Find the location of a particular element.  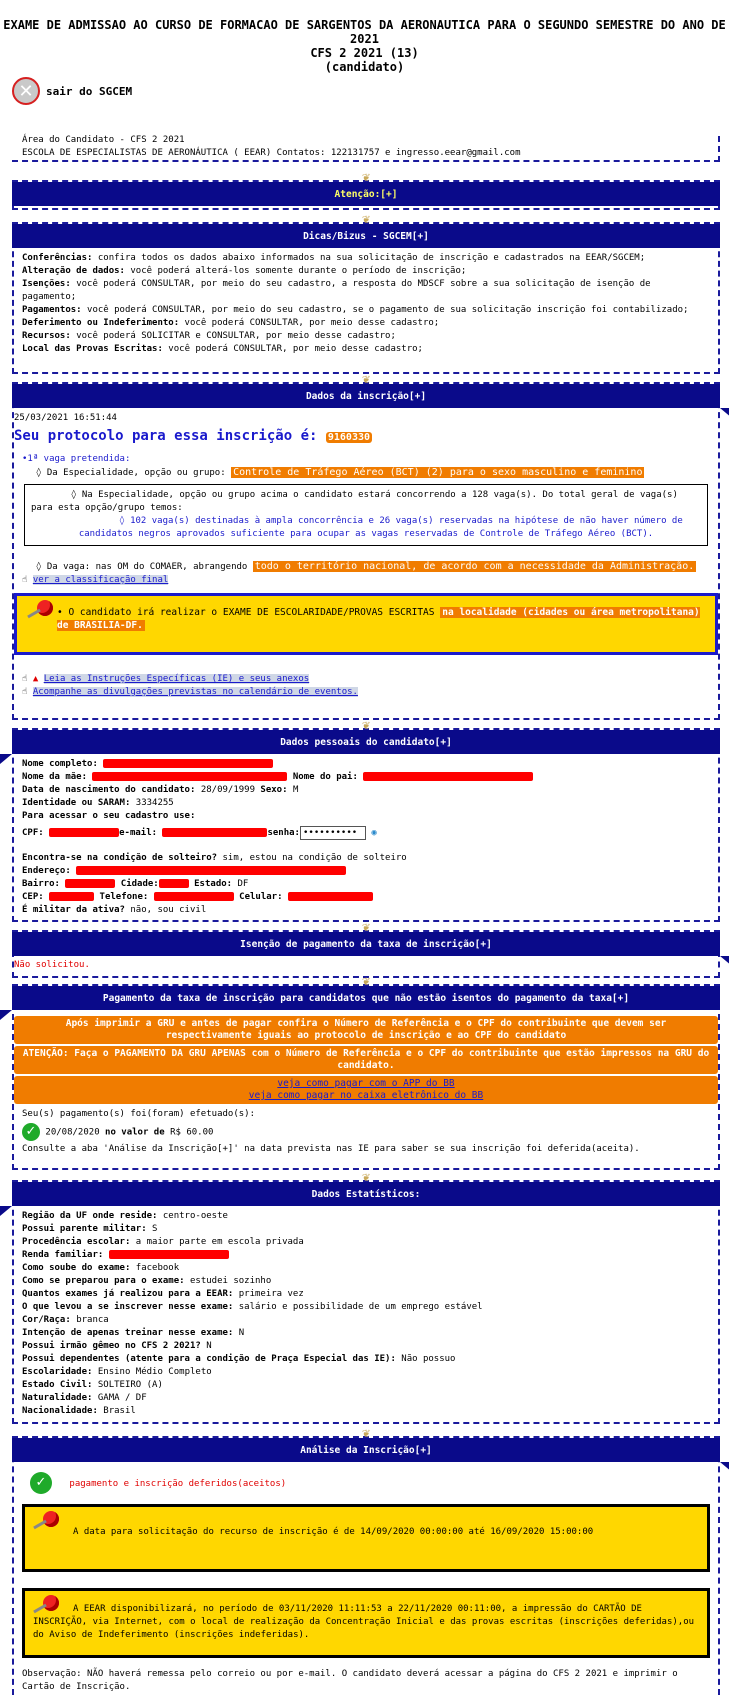

telefone-label: Telefone: is located at coordinates (124, 897).